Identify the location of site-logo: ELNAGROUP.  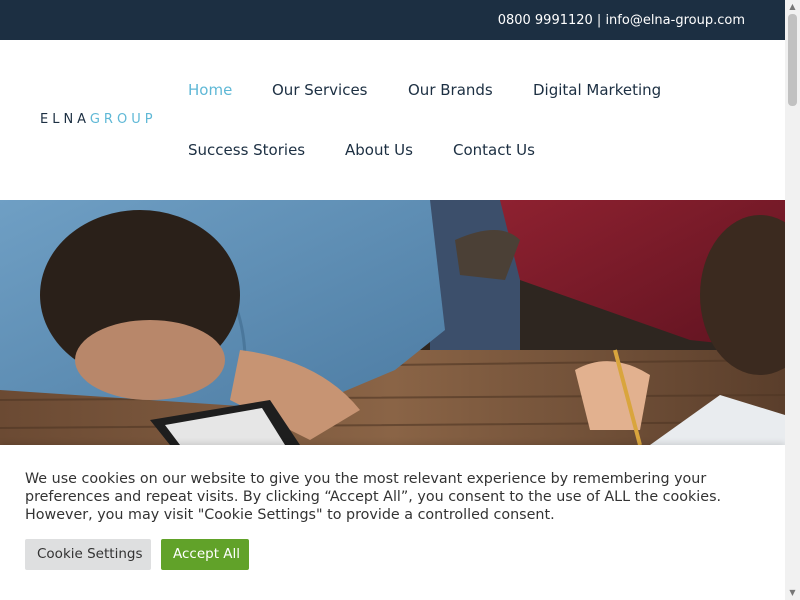
(98, 119).